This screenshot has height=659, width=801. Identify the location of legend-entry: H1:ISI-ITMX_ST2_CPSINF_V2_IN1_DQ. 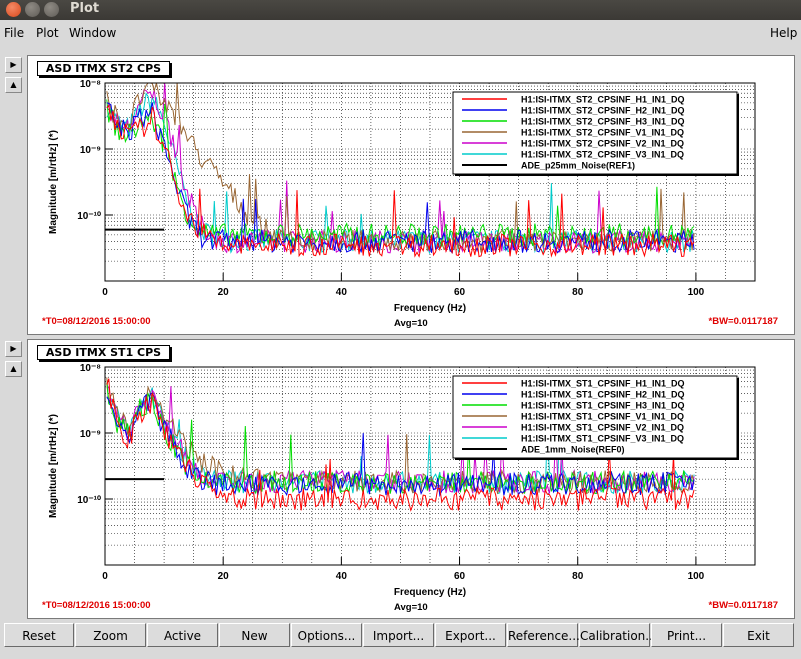
(602, 144).